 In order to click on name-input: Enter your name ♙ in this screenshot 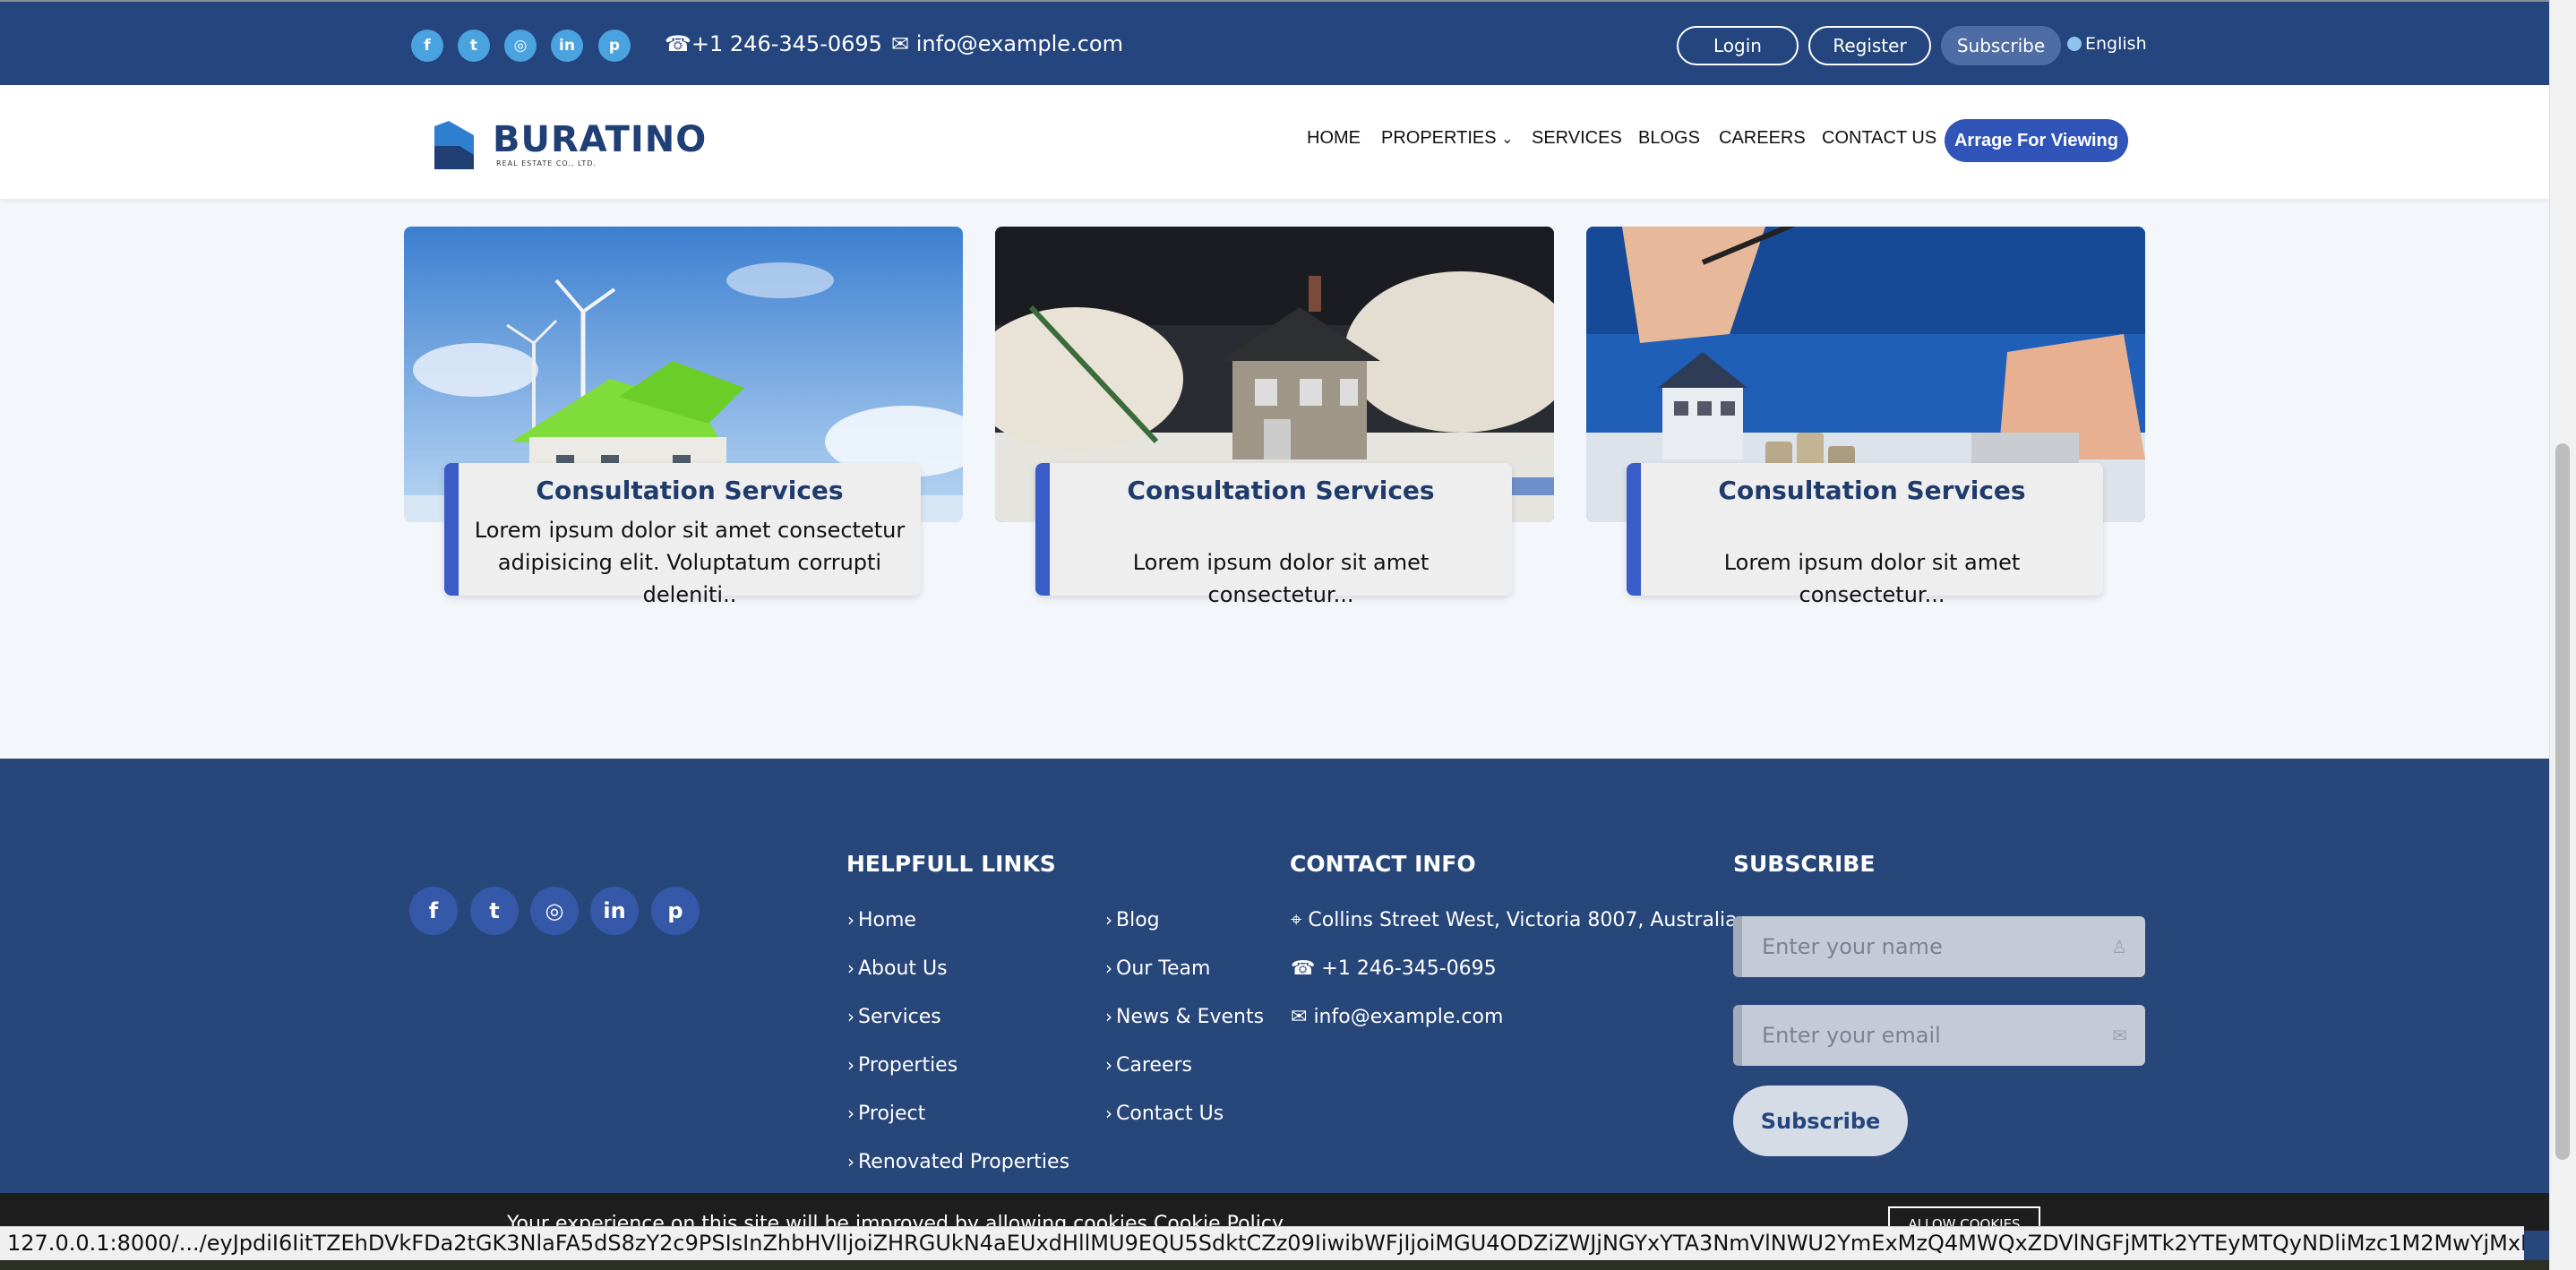, I will do `click(1939, 946)`.